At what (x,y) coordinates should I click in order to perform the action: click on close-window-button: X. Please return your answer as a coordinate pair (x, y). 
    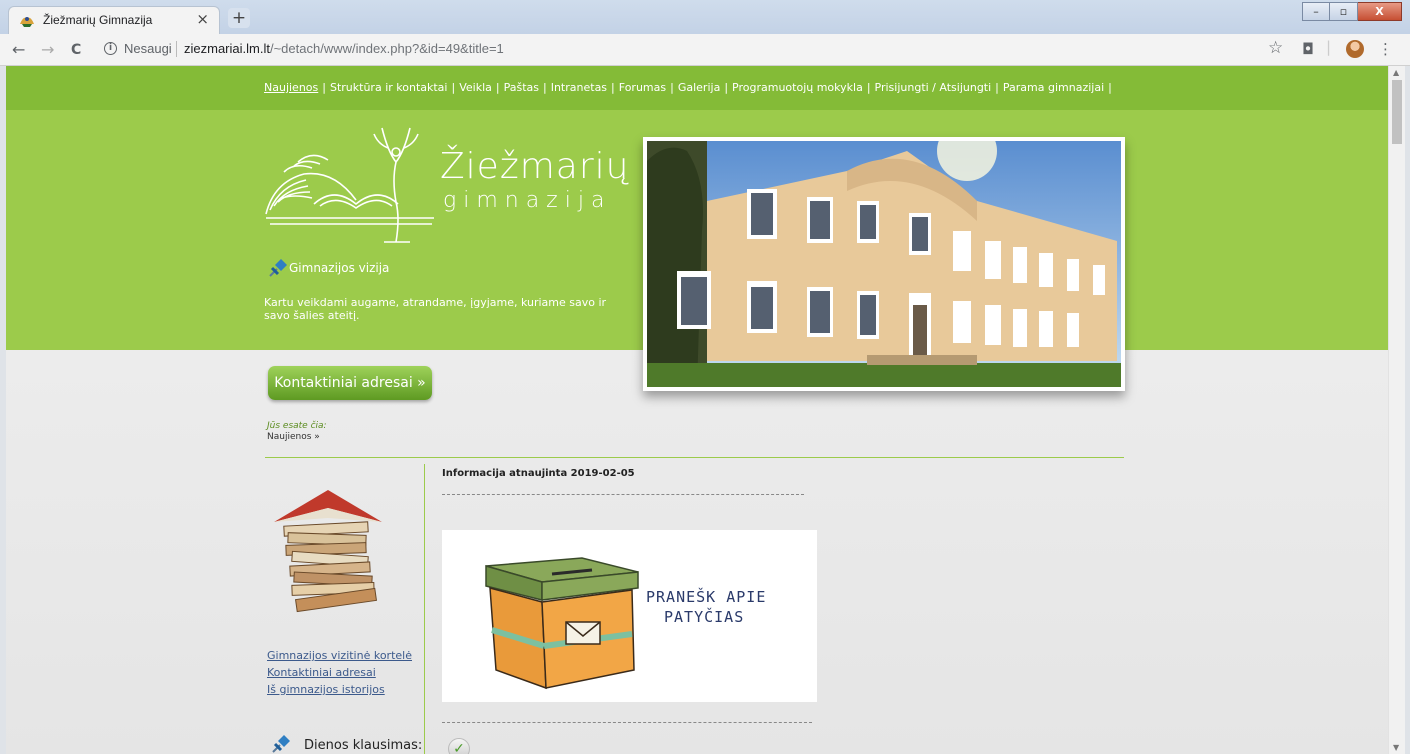
    Looking at the image, I should click on (1380, 11).